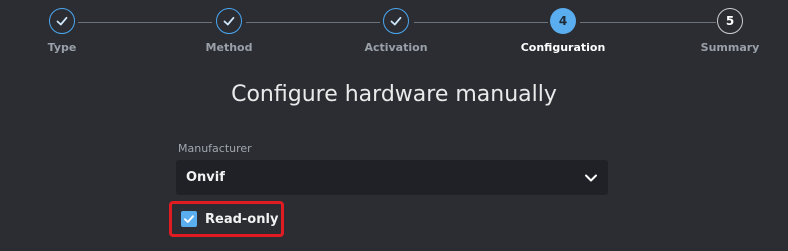 This screenshot has height=251, width=788. What do you see at coordinates (730, 47) in the screenshot?
I see `step-label: Summary` at bounding box center [730, 47].